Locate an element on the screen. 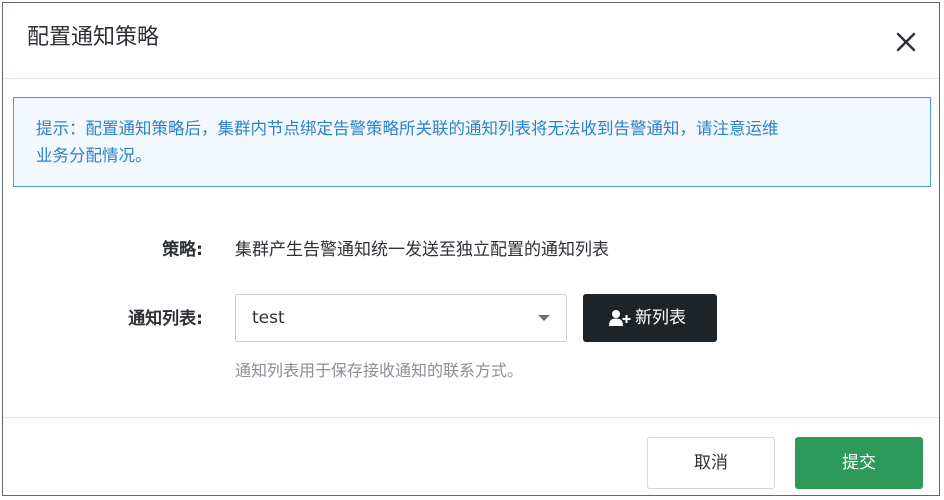 This screenshot has width=944, height=500. new-list-button: 新列表 is located at coordinates (650, 318).